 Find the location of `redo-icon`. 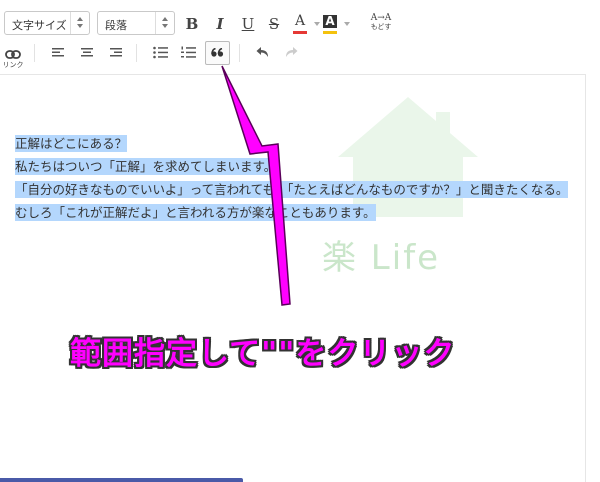

redo-icon is located at coordinates (291, 52).